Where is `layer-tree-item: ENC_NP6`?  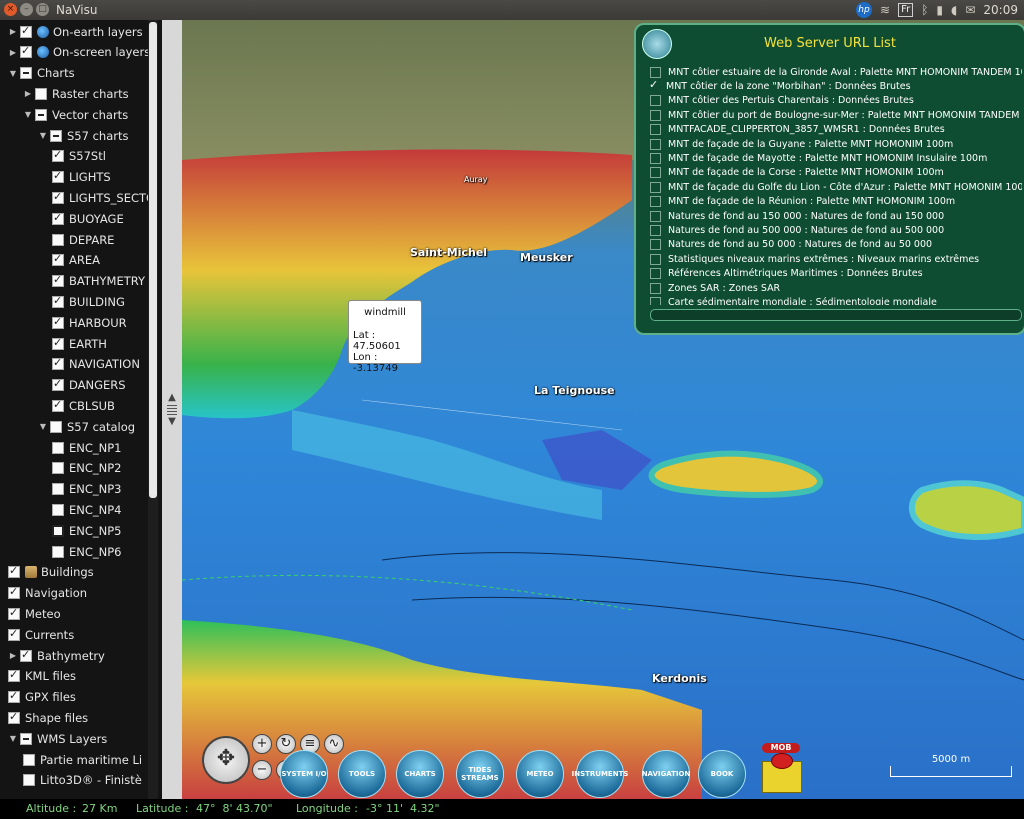 layer-tree-item: ENC_NP6 is located at coordinates (87, 551).